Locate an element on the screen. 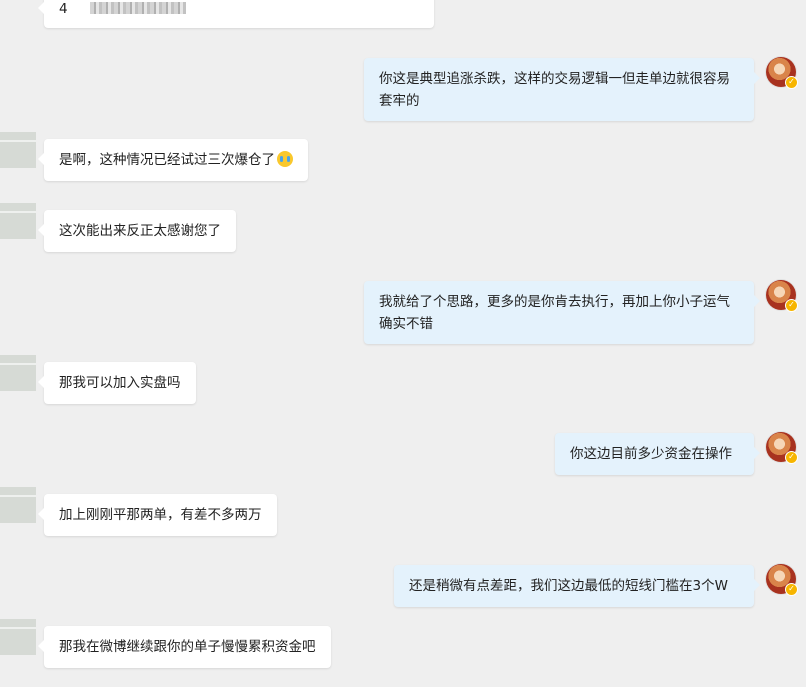  message-bubble-incoming: 是啊，这种情况已经试过三次爆仓了 is located at coordinates (173, 160).